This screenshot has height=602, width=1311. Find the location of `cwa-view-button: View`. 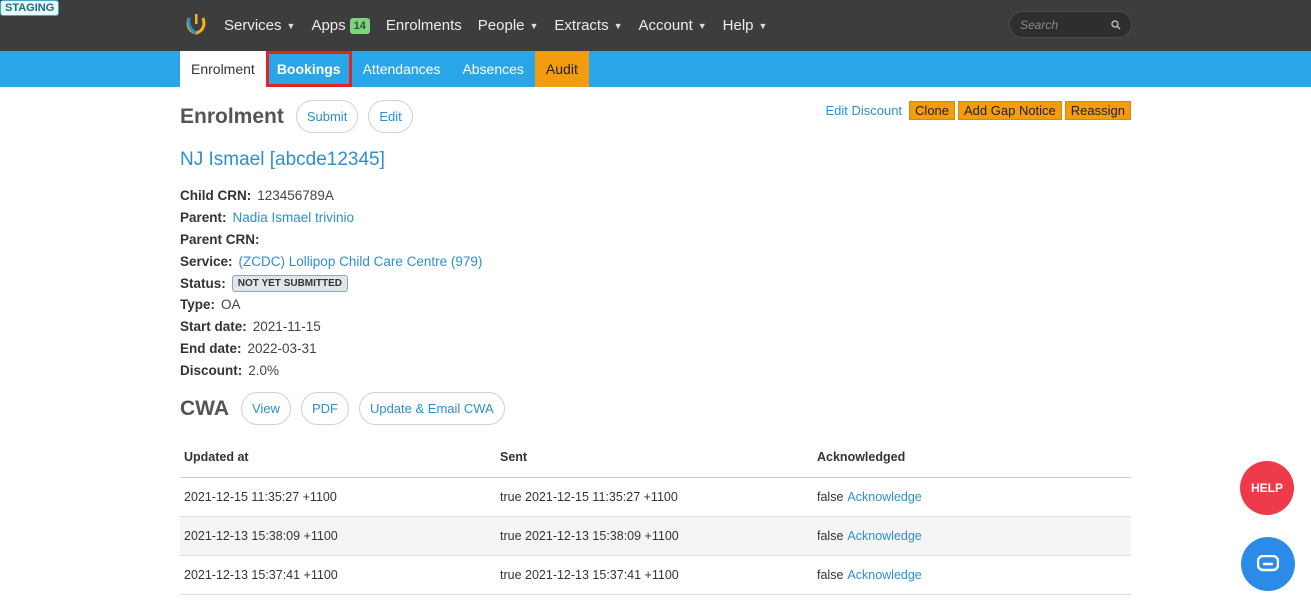

cwa-view-button: View is located at coordinates (266, 408).